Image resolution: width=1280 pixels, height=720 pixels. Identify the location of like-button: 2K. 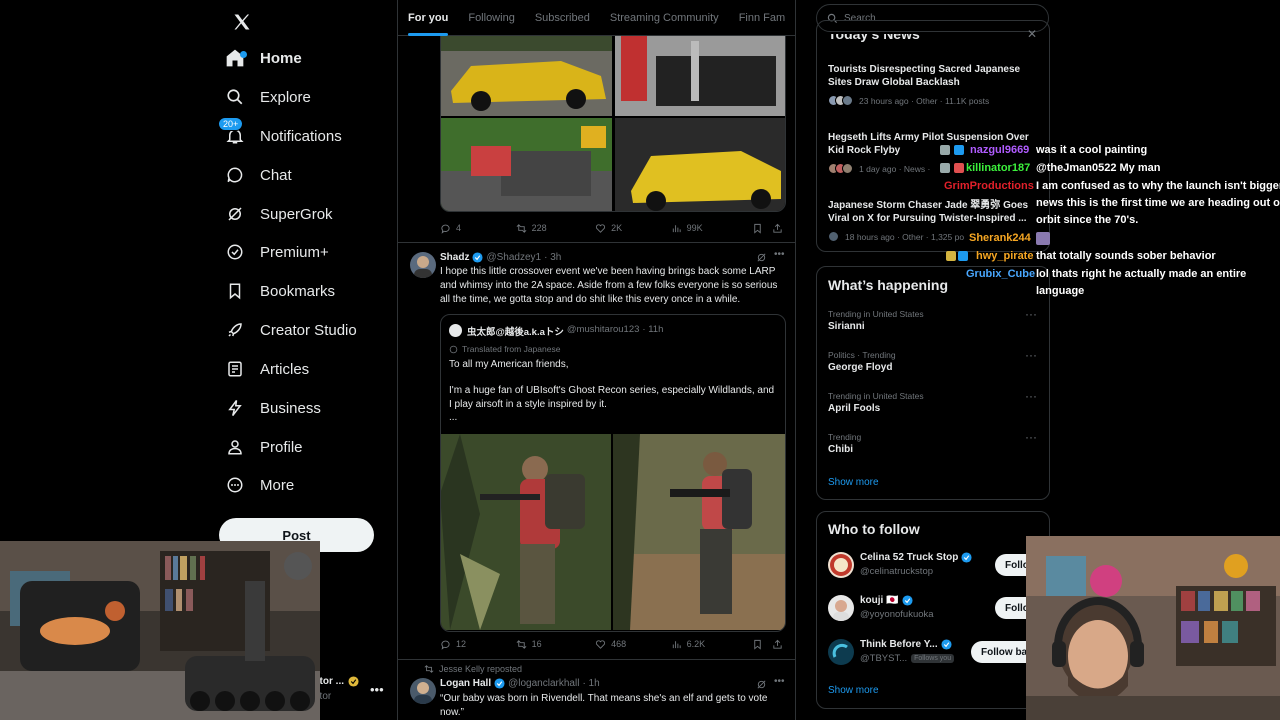
(633, 228).